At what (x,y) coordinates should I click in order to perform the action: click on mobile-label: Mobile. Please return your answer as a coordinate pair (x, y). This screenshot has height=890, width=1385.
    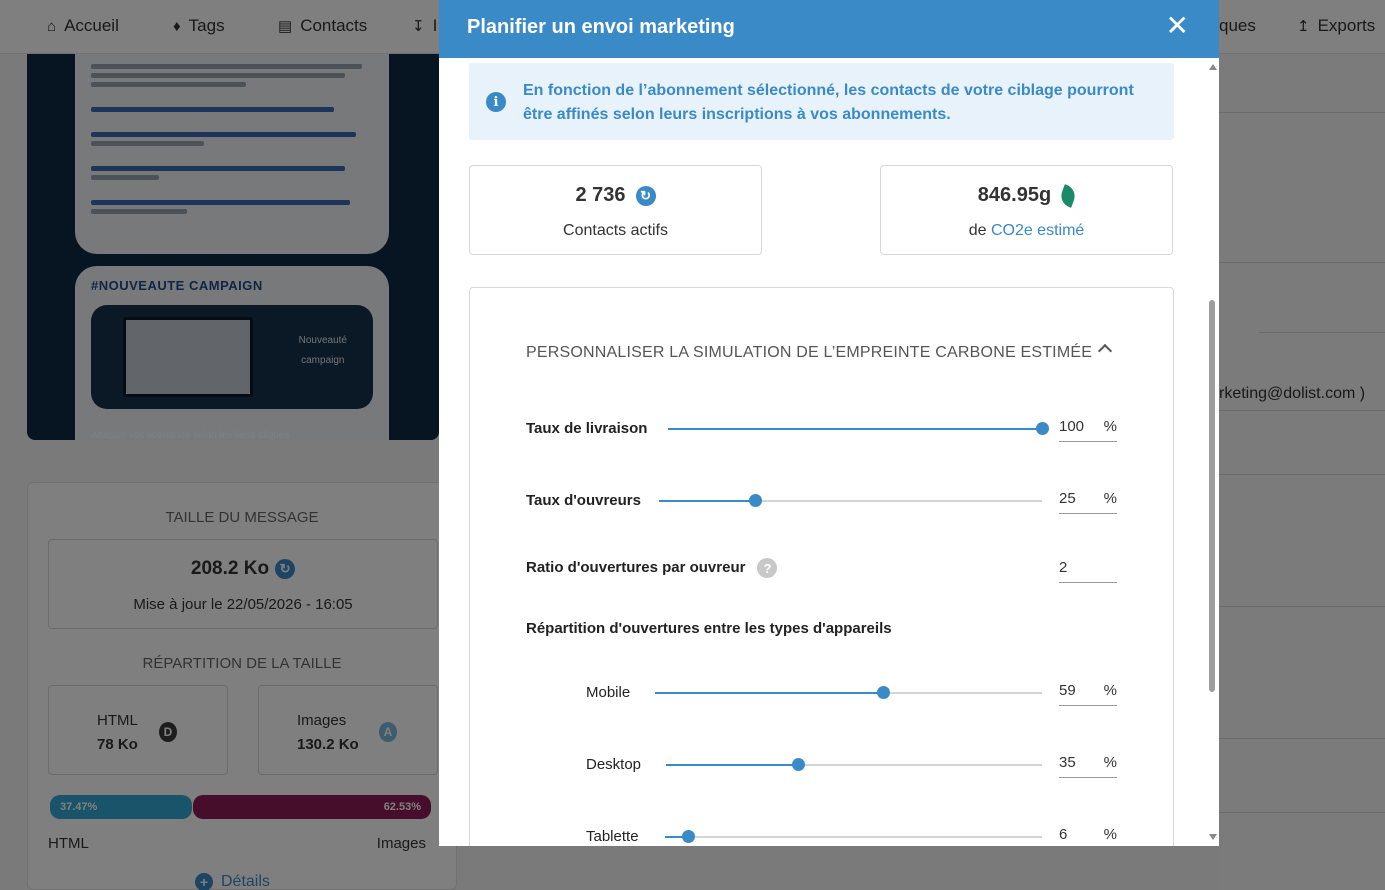
    Looking at the image, I should click on (608, 692).